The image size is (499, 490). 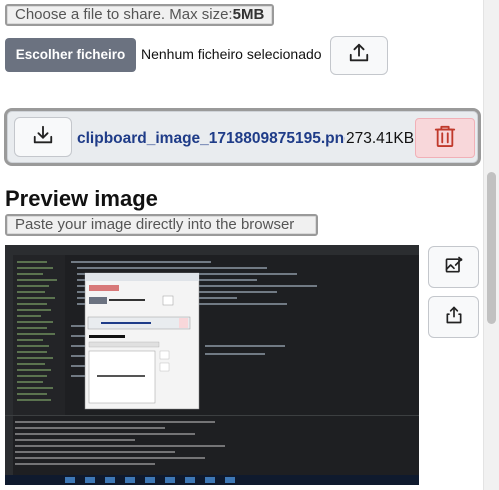 I want to click on no-file-selected-label: Nenhum ficheiro selecionado, so click(x=231, y=54).